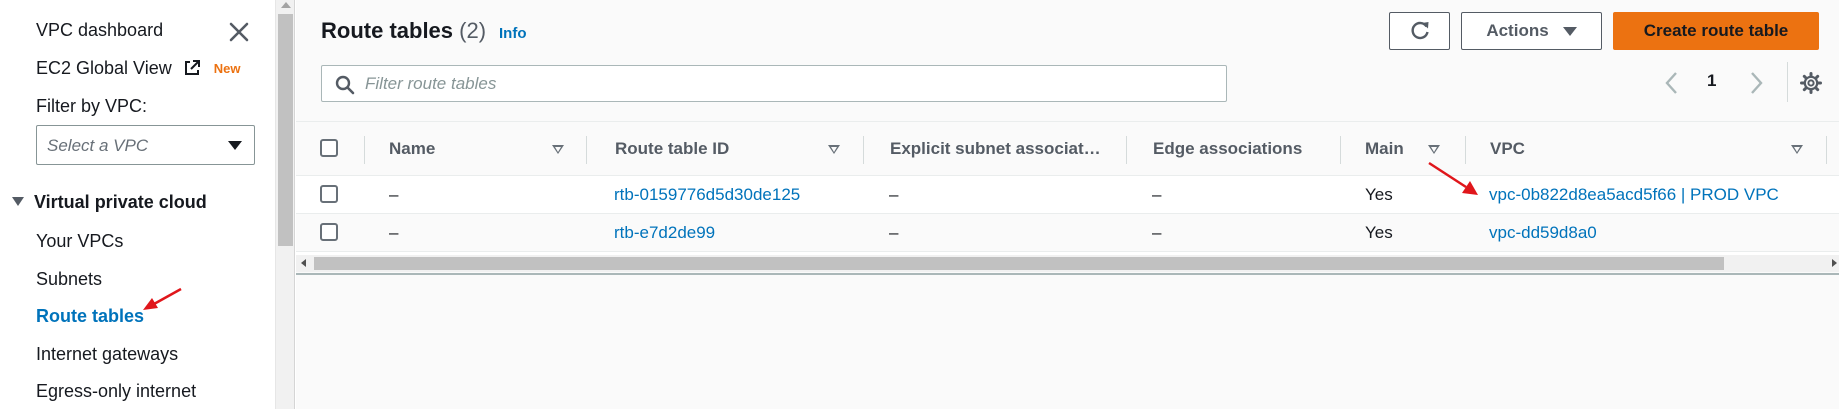  I want to click on vpc-filter-select: Select a VPC, so click(145, 145).